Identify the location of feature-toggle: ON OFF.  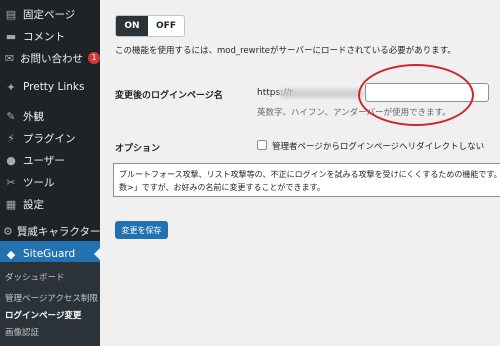
(150, 26).